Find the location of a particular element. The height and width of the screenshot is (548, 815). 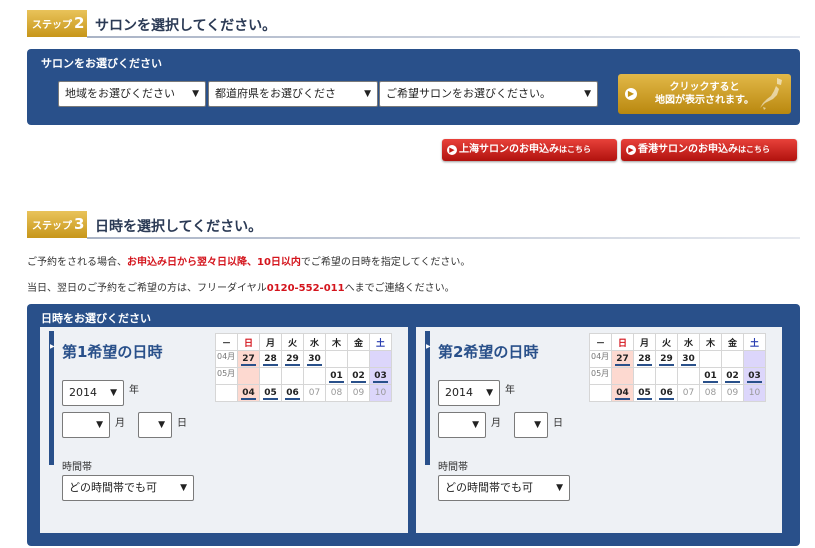

panel-title: 第2希望の日時 is located at coordinates (488, 352).